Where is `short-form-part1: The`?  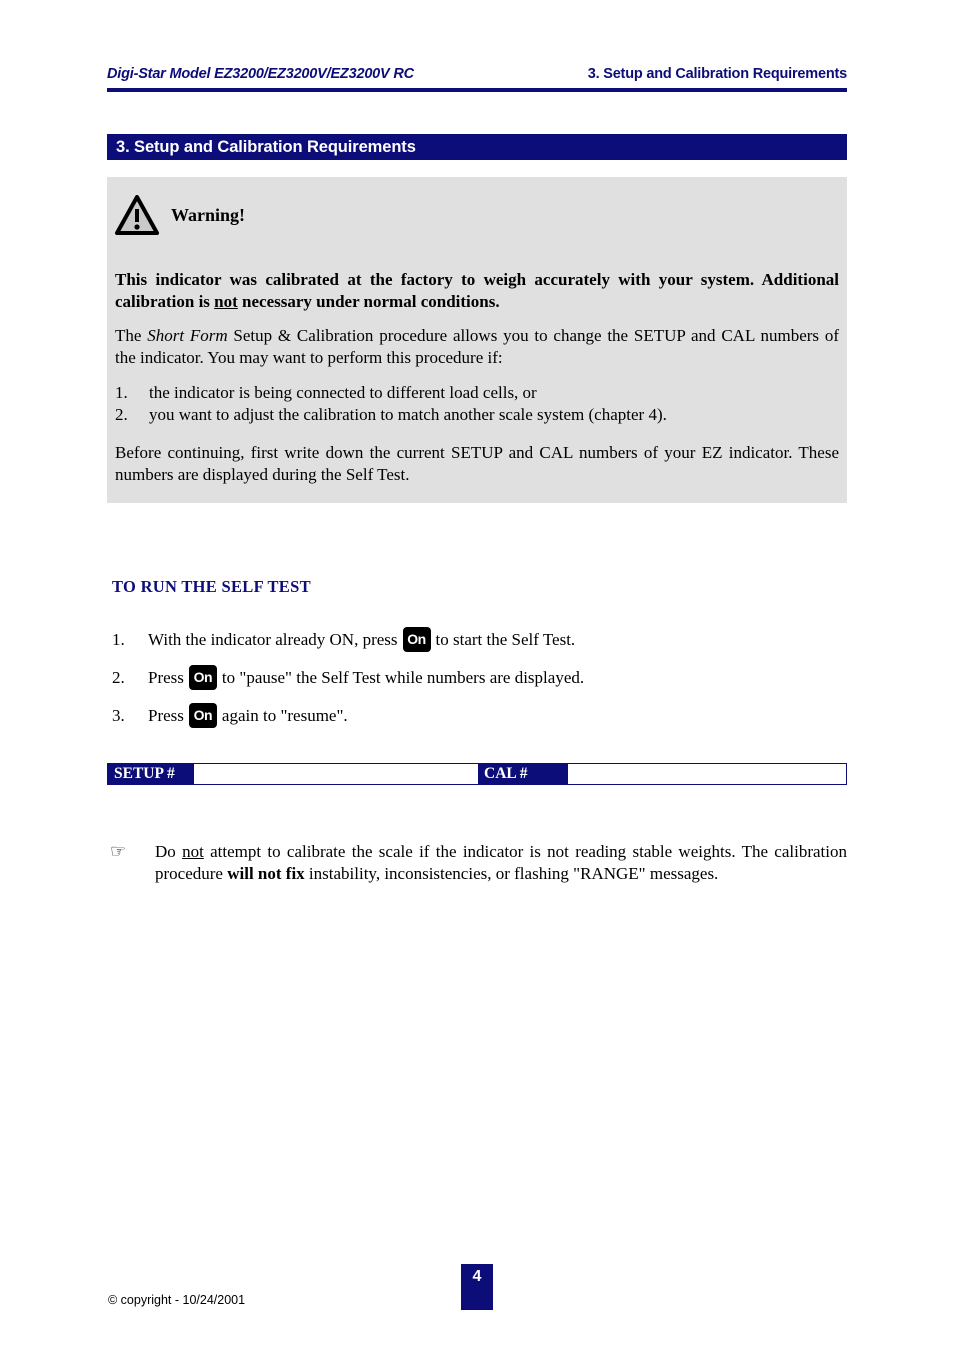
short-form-part1: The is located at coordinates (131, 335).